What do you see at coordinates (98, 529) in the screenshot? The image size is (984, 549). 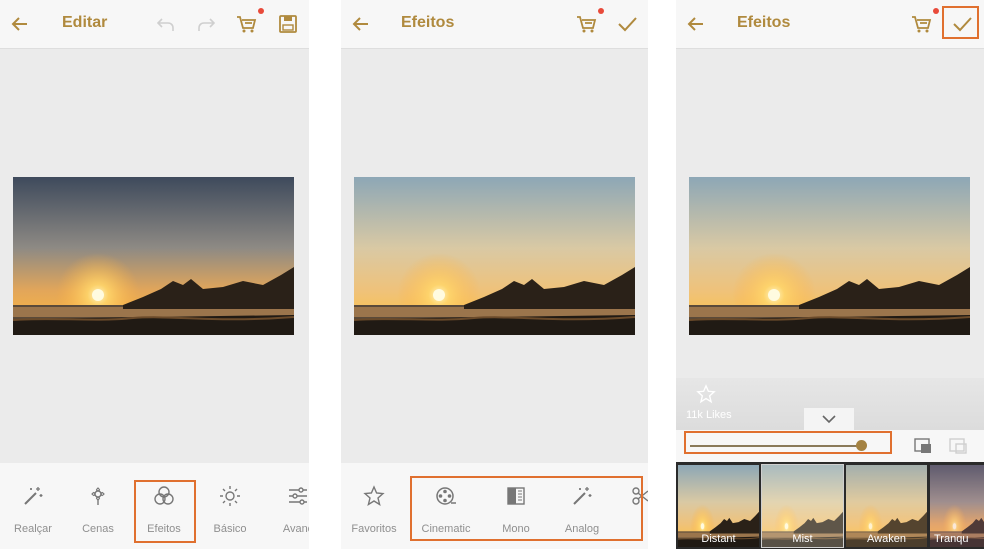 I see `tool-label: Cenas` at bounding box center [98, 529].